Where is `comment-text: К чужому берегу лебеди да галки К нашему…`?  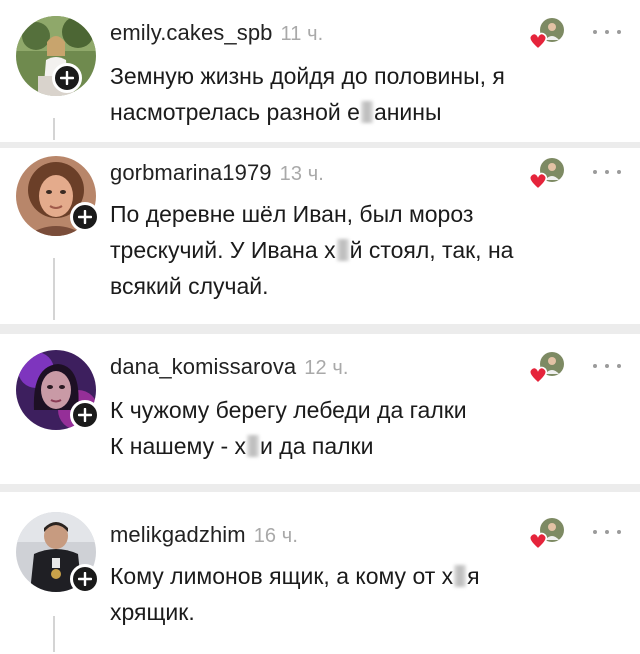 comment-text: К чужому берегу лебеди да галки К нашему… is located at coordinates (330, 428).